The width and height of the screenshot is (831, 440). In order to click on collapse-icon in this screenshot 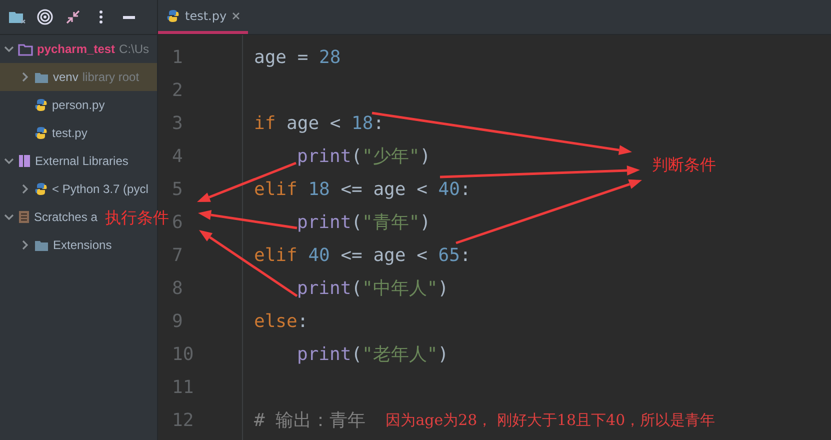, I will do `click(73, 17)`.